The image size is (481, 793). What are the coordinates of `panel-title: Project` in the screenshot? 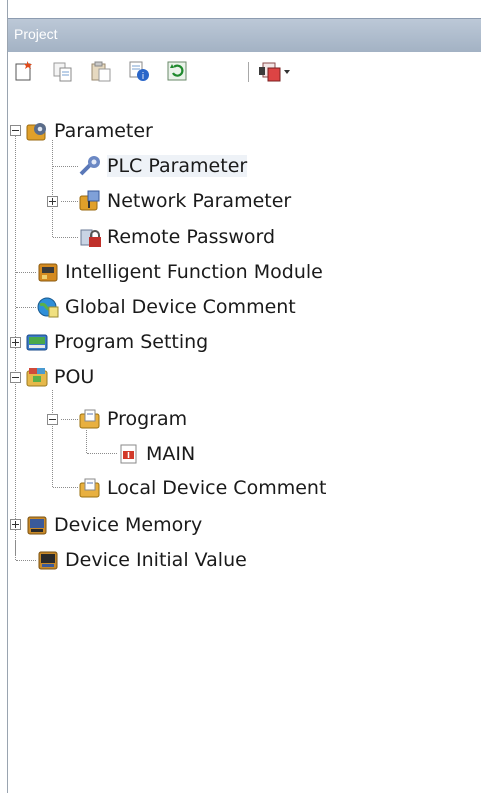 It's located at (36, 34).